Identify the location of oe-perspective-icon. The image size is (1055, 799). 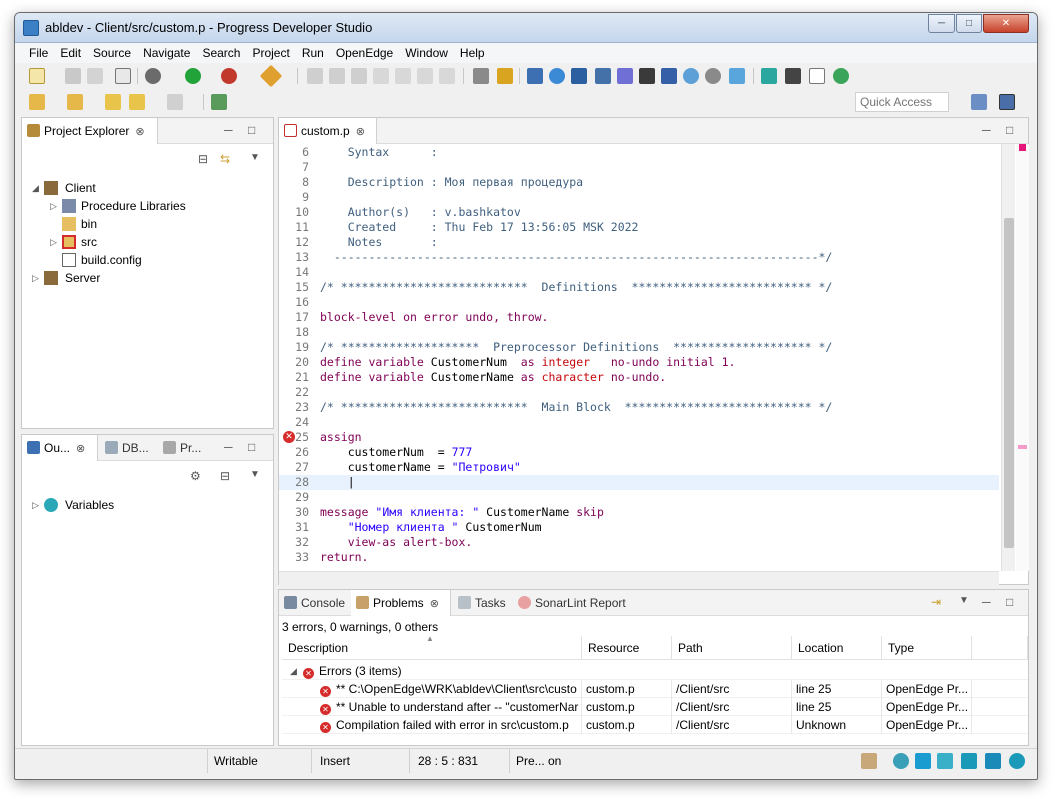
(1007, 102).